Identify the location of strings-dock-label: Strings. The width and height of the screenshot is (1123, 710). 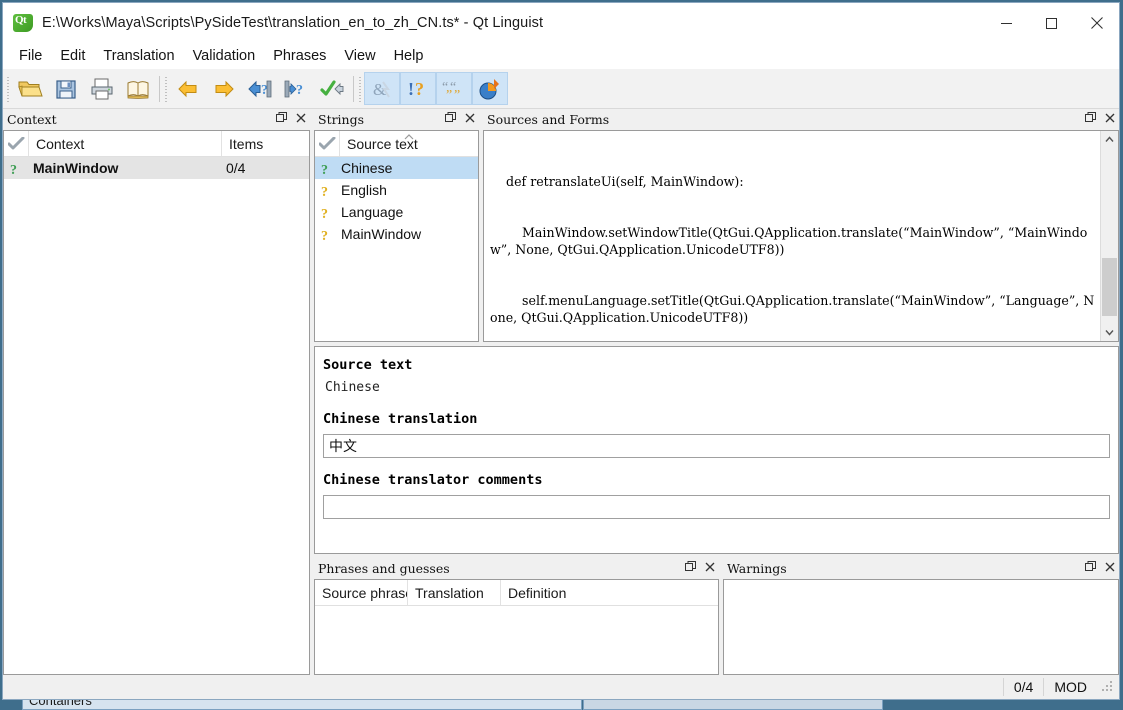
(341, 119).